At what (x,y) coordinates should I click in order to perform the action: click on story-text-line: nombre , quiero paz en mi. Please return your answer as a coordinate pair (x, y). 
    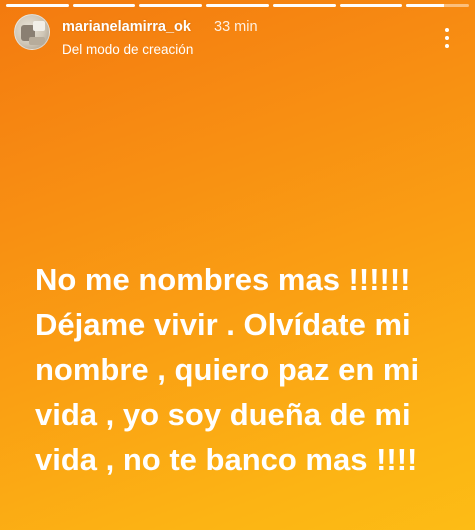
    Looking at the image, I should click on (227, 369).